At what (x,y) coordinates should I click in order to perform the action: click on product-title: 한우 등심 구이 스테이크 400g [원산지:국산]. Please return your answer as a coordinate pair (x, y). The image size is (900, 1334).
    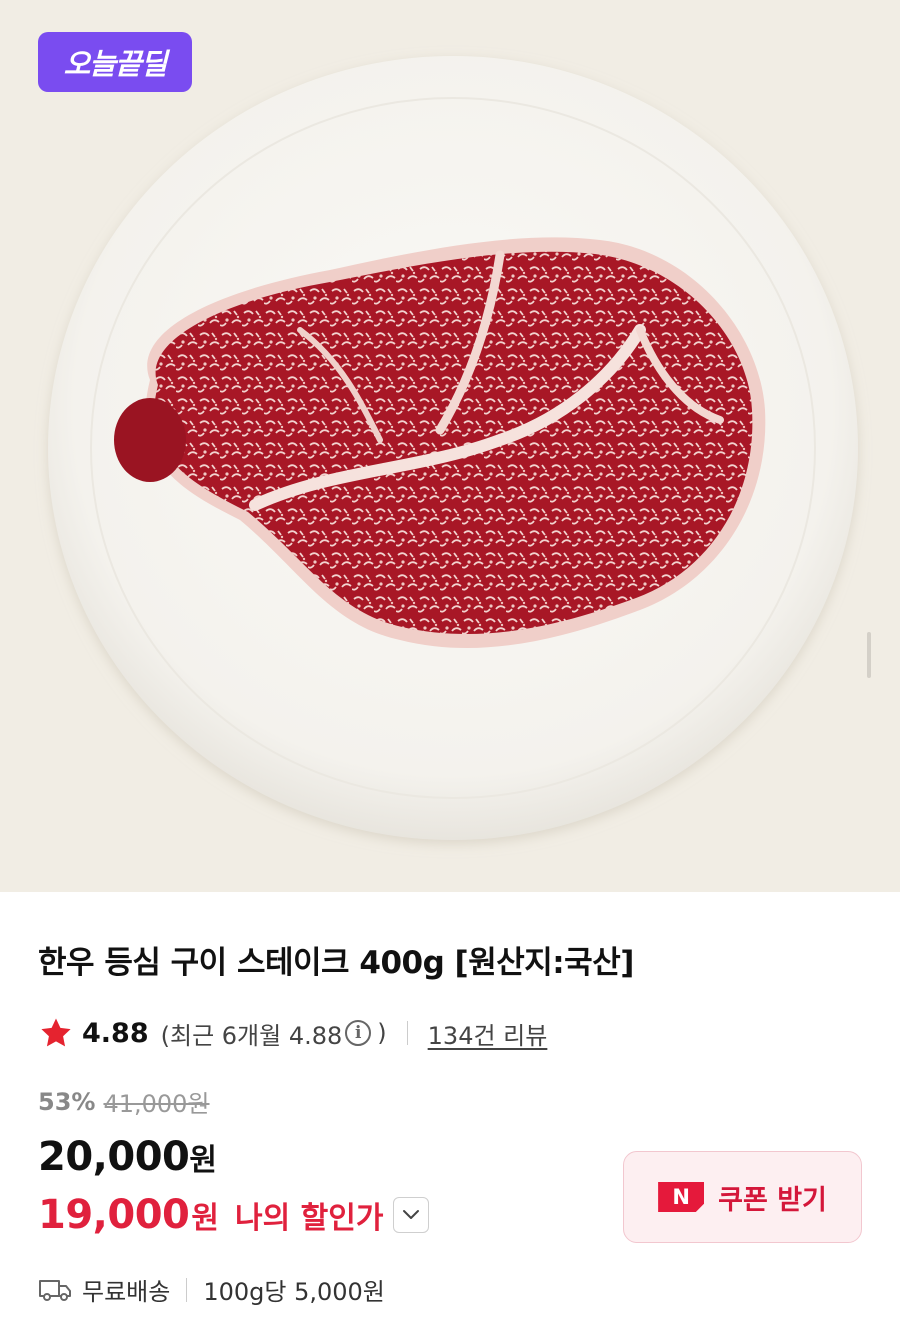
    Looking at the image, I should click on (336, 963).